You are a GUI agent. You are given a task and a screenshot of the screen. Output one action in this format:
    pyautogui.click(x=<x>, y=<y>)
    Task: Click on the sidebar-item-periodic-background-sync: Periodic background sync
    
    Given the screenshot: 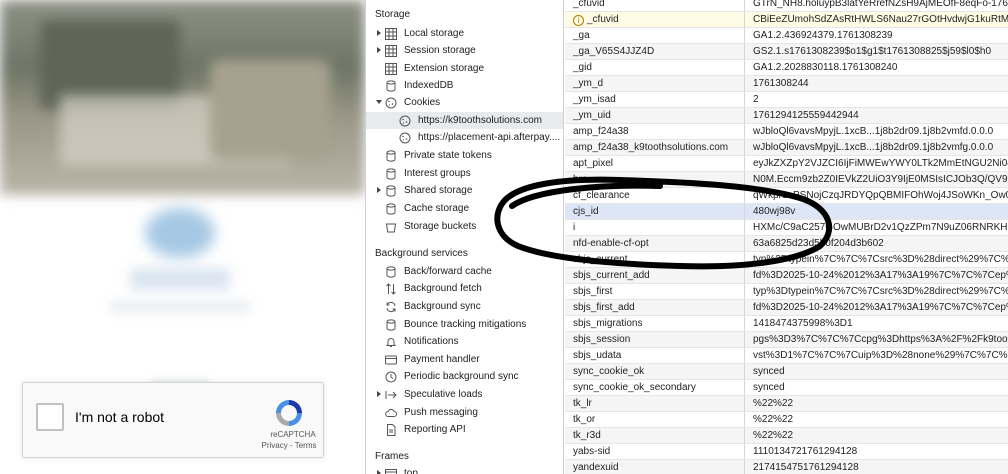 What is the action you would take?
    pyautogui.click(x=464, y=376)
    